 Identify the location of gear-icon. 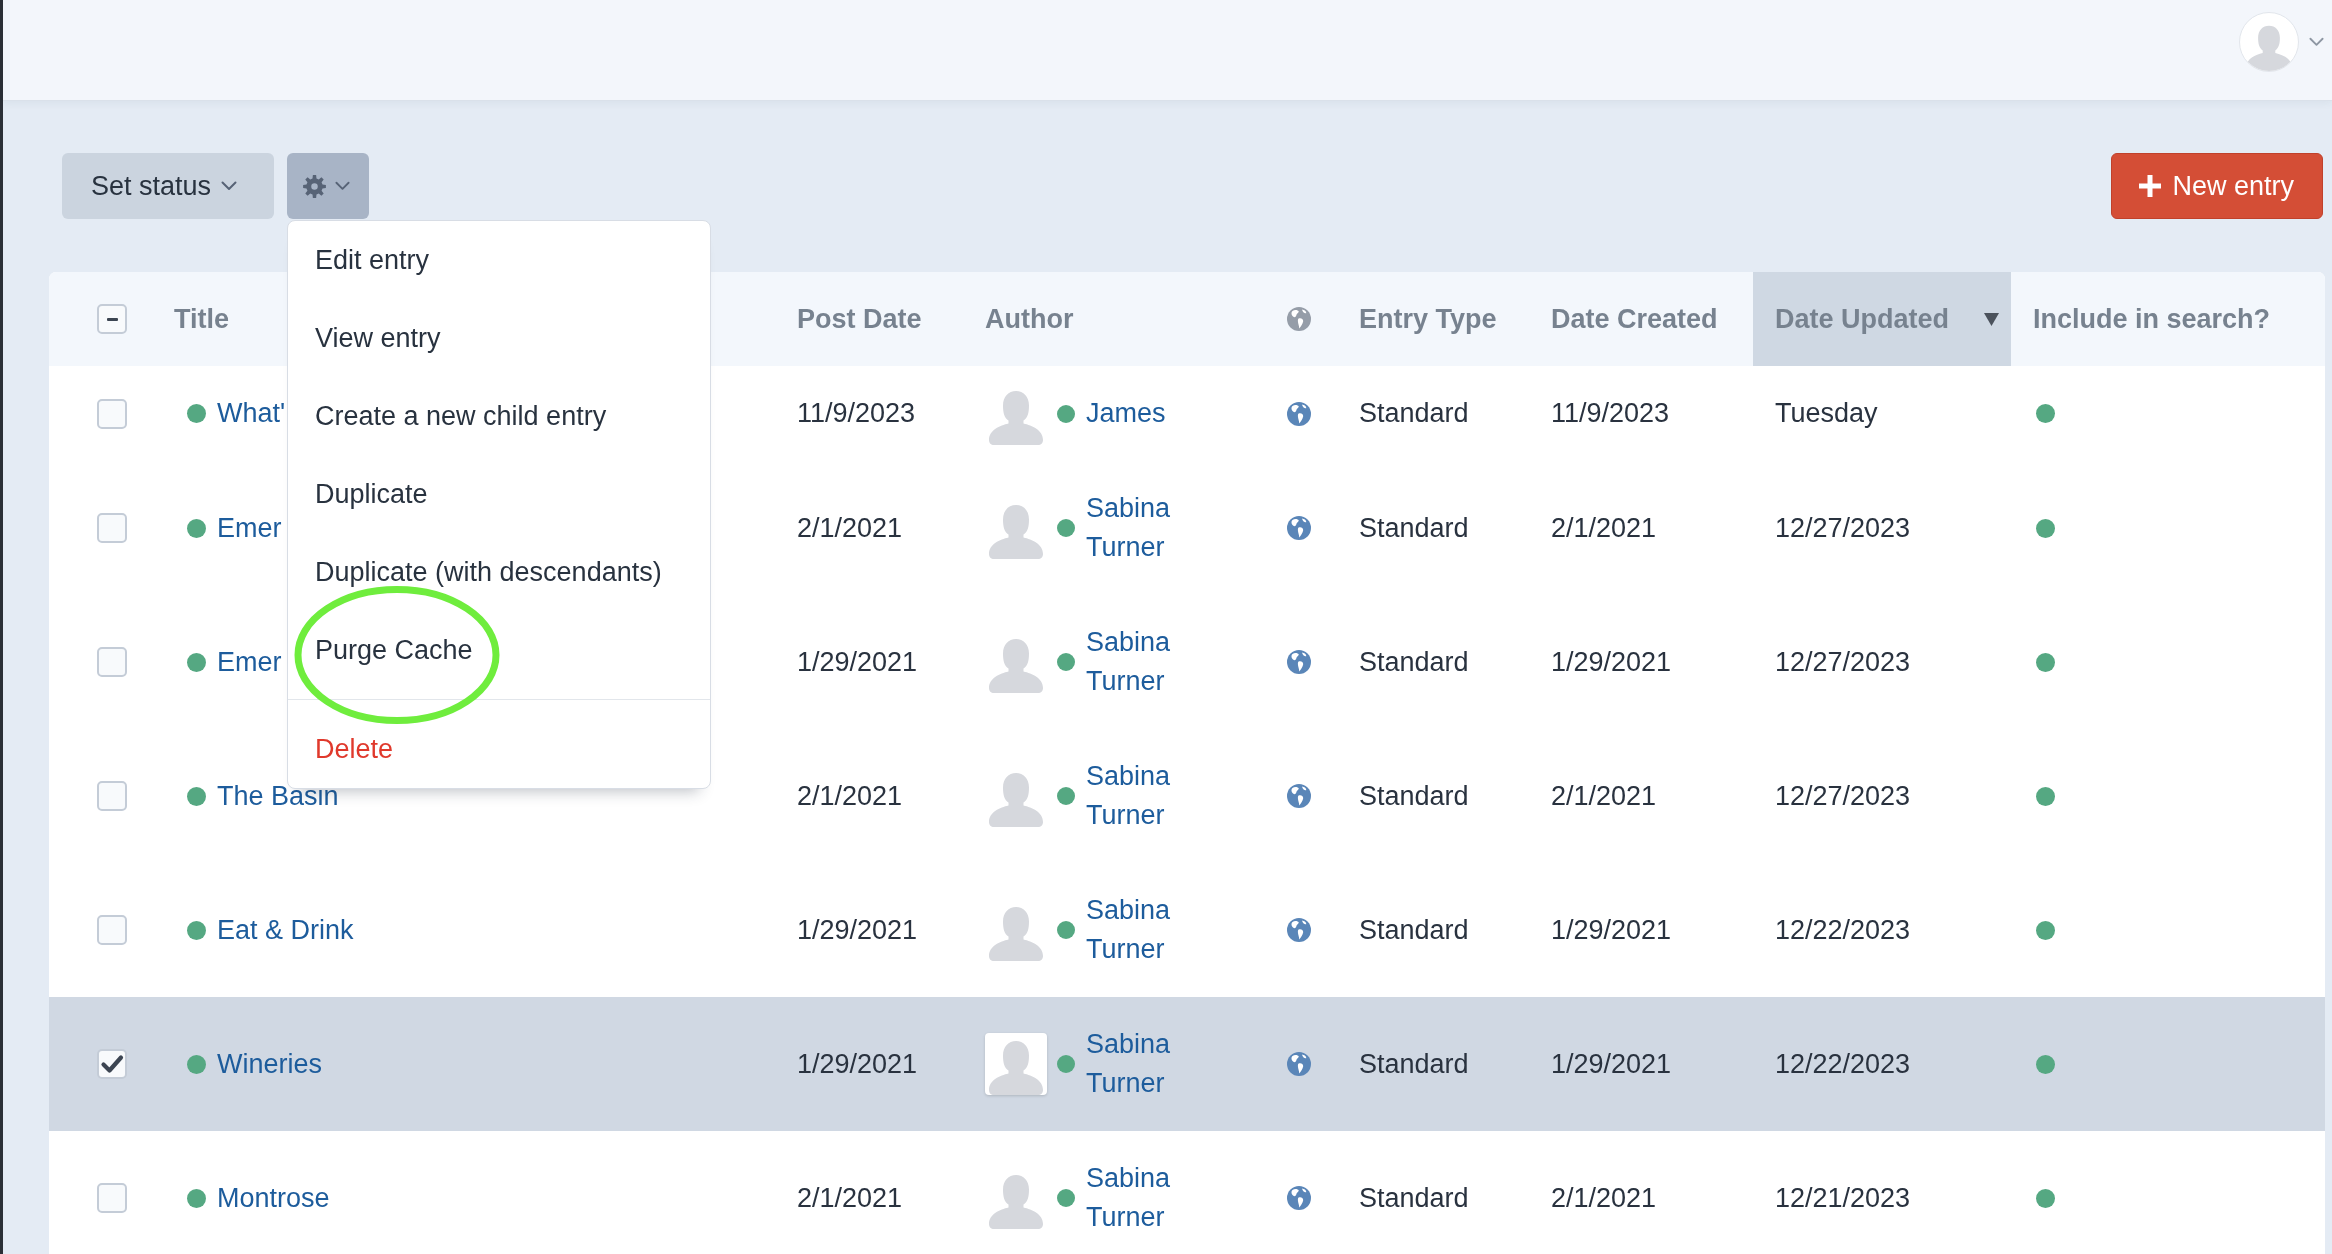
(314, 186).